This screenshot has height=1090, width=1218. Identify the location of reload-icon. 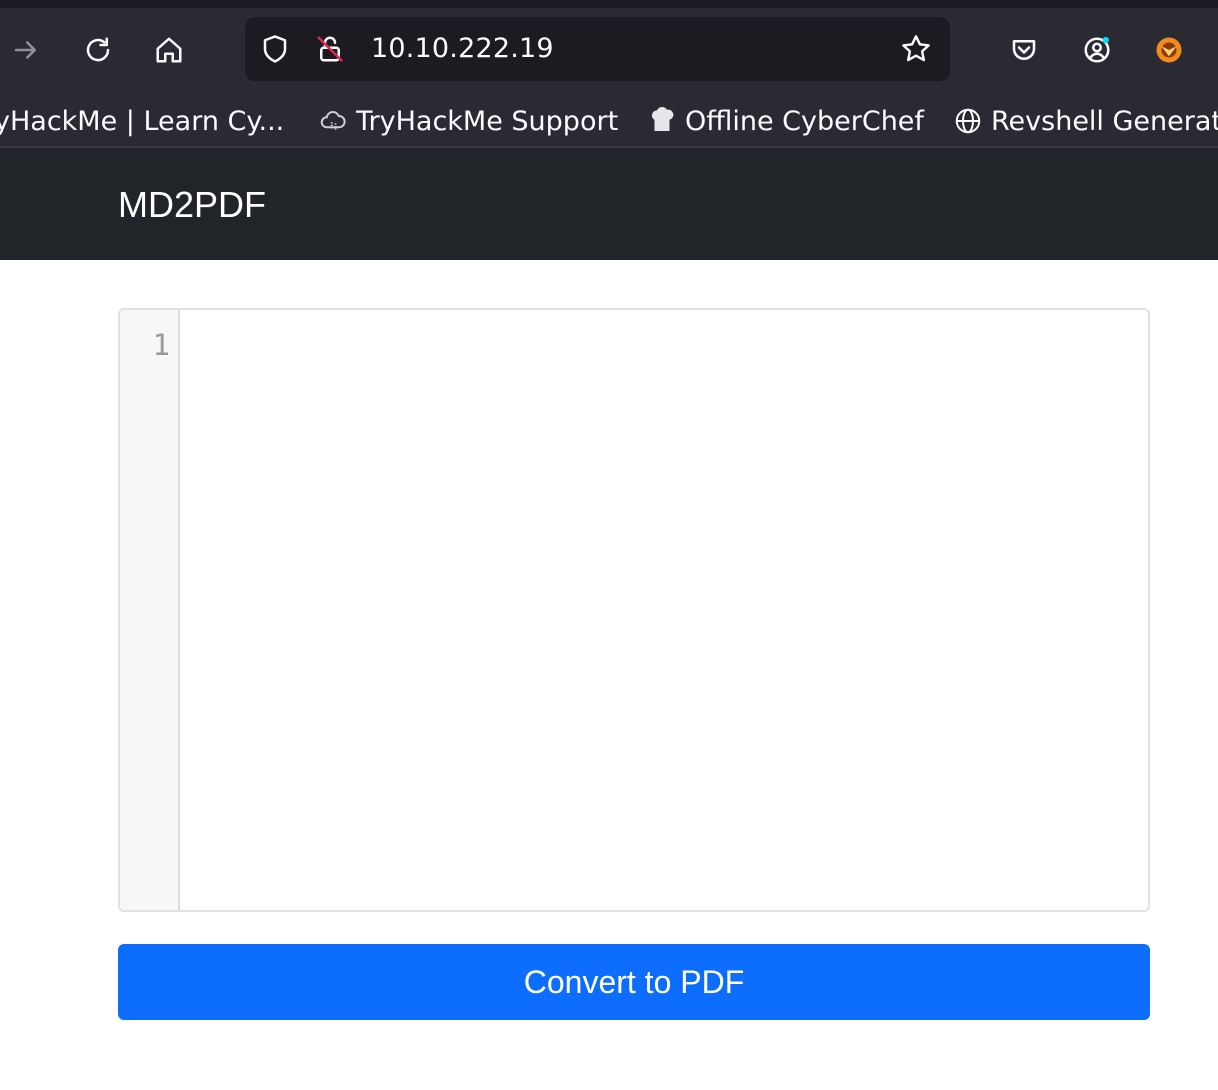
(98, 49).